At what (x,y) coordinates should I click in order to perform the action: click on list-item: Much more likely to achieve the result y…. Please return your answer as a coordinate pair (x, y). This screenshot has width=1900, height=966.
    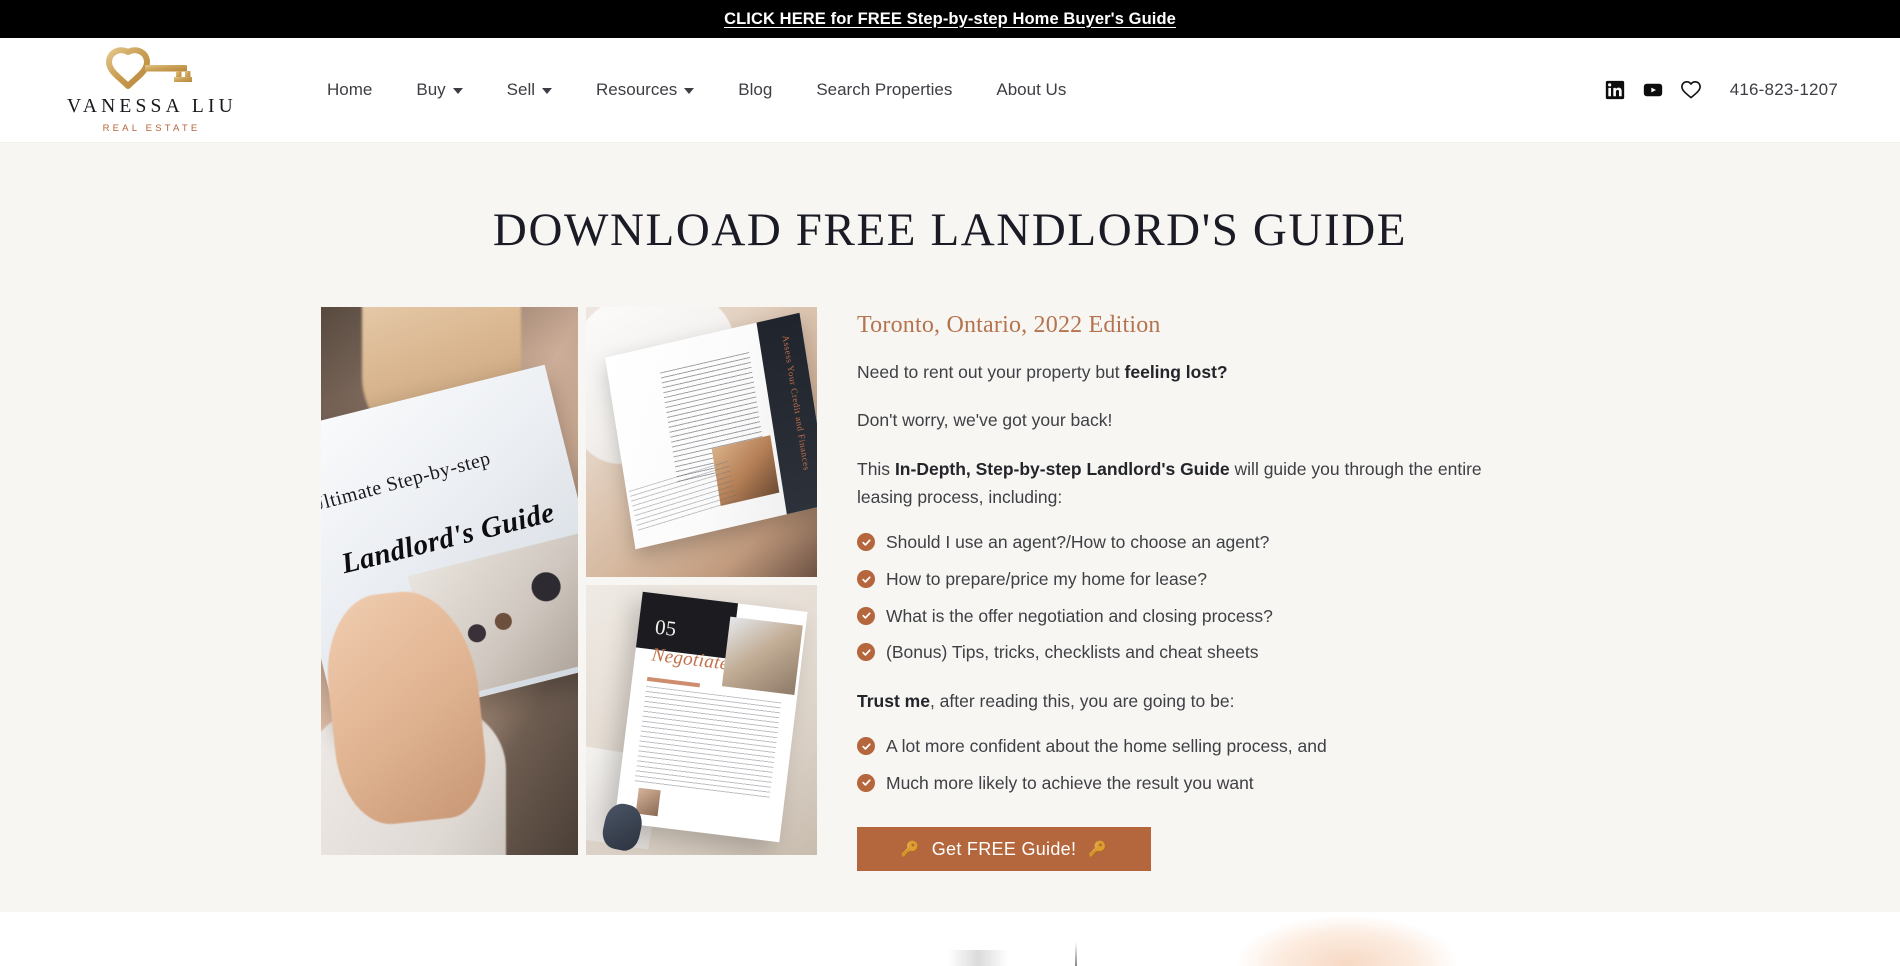
    Looking at the image, I should click on (1177, 784).